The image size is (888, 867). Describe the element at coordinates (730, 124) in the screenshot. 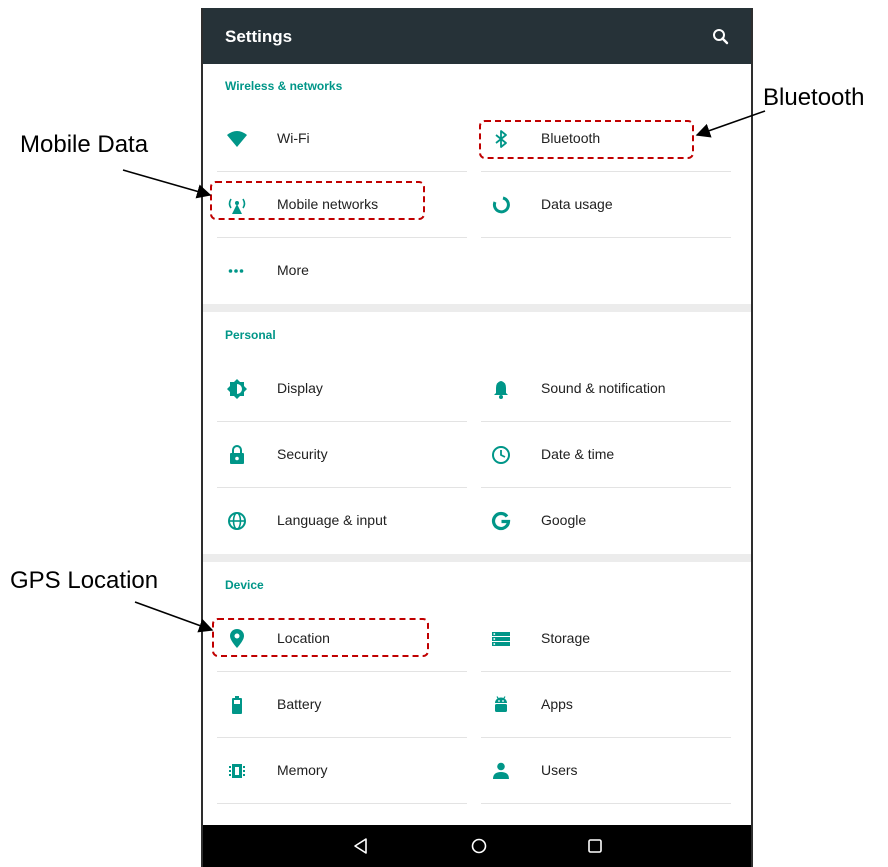

I see `arrow-bluetooth` at that location.